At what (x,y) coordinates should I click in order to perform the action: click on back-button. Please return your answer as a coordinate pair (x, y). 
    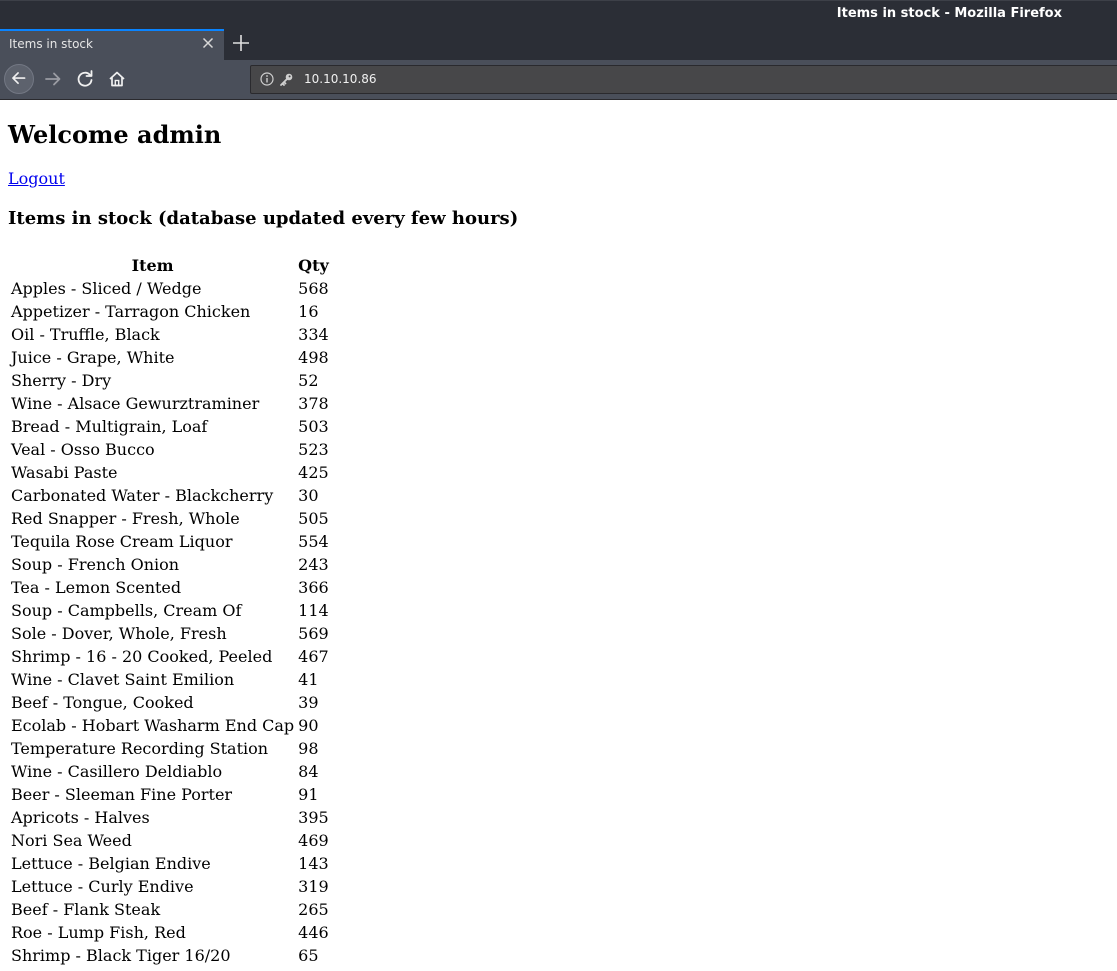
    Looking at the image, I should click on (19, 79).